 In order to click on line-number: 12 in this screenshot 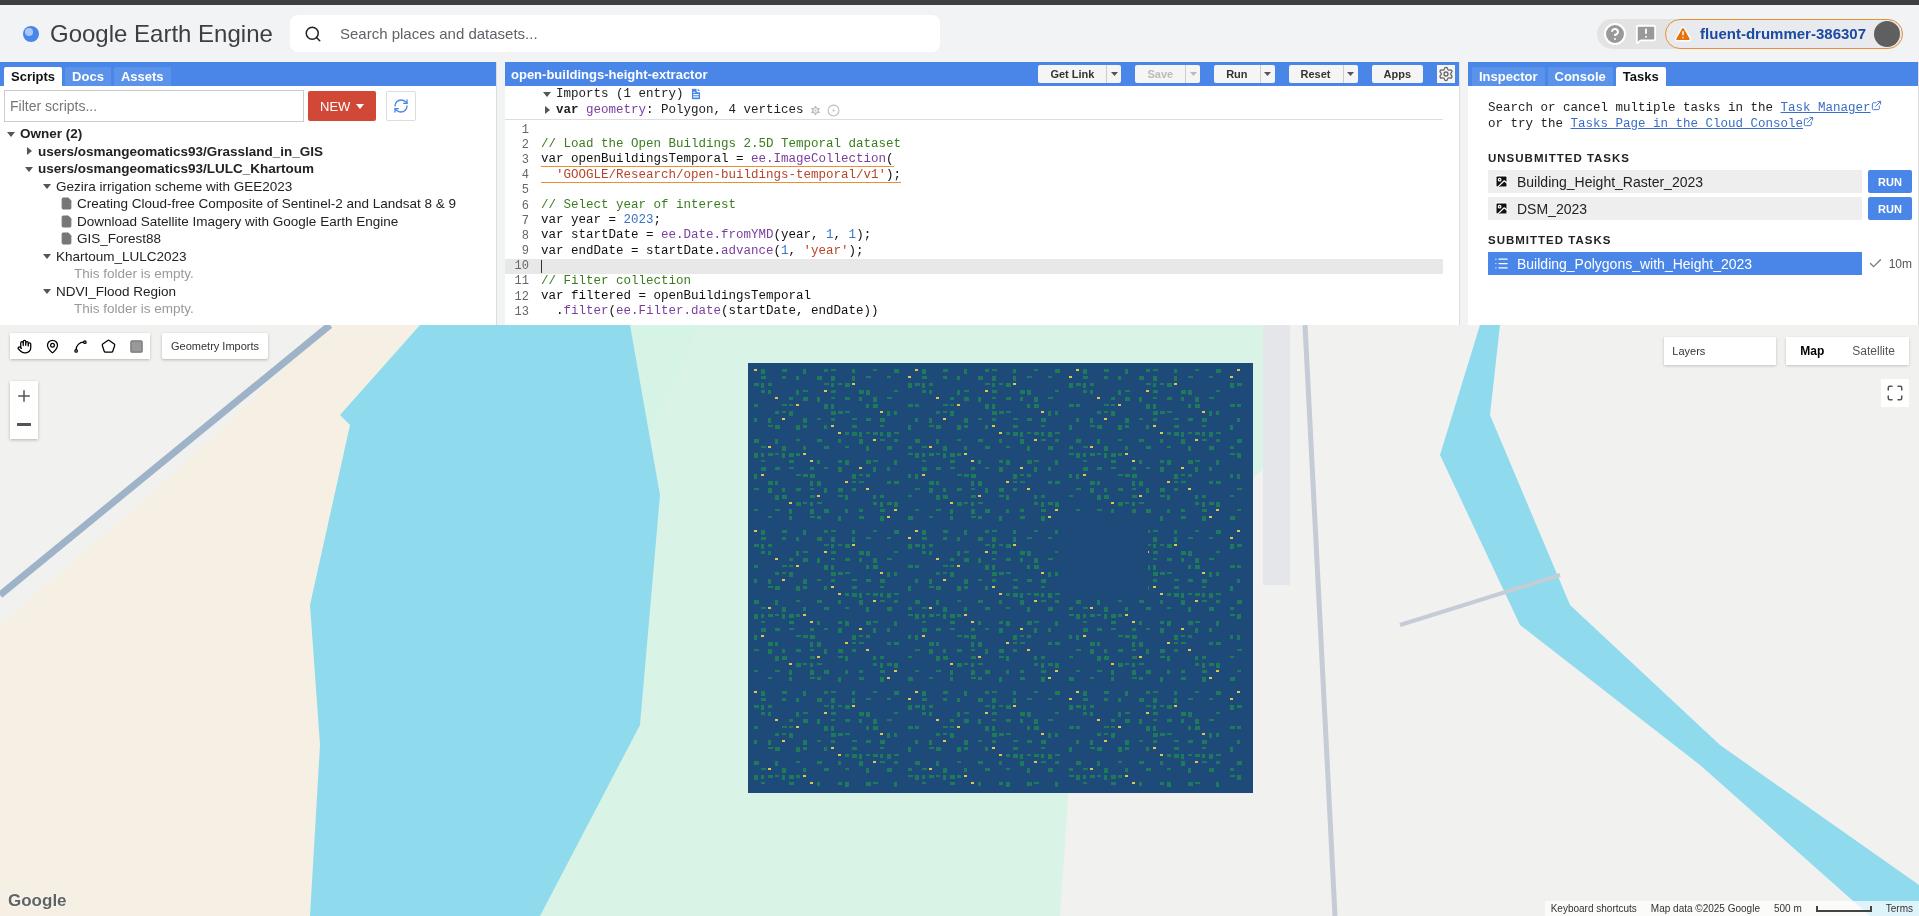, I will do `click(521, 296)`.